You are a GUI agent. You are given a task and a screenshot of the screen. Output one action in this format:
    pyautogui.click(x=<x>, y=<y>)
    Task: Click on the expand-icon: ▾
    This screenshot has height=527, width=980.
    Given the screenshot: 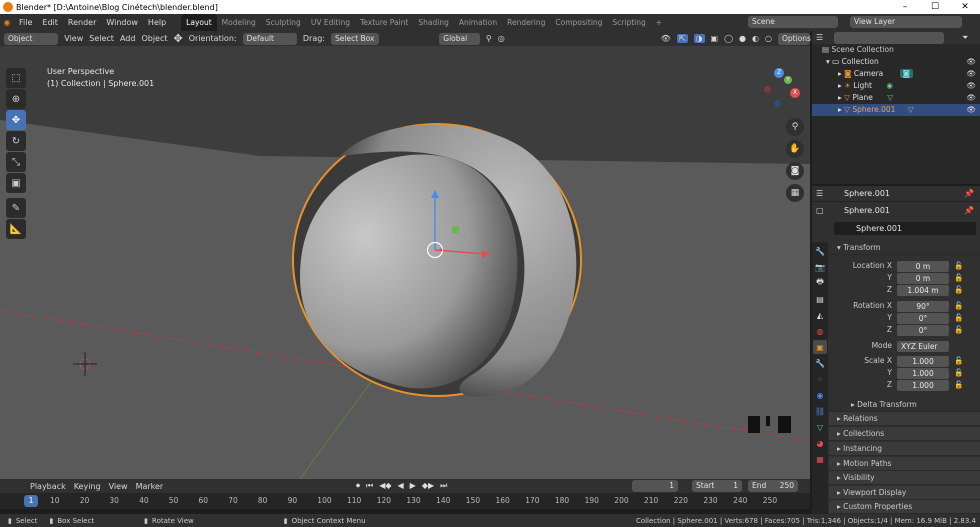 What is the action you would take?
    pyautogui.click(x=828, y=61)
    